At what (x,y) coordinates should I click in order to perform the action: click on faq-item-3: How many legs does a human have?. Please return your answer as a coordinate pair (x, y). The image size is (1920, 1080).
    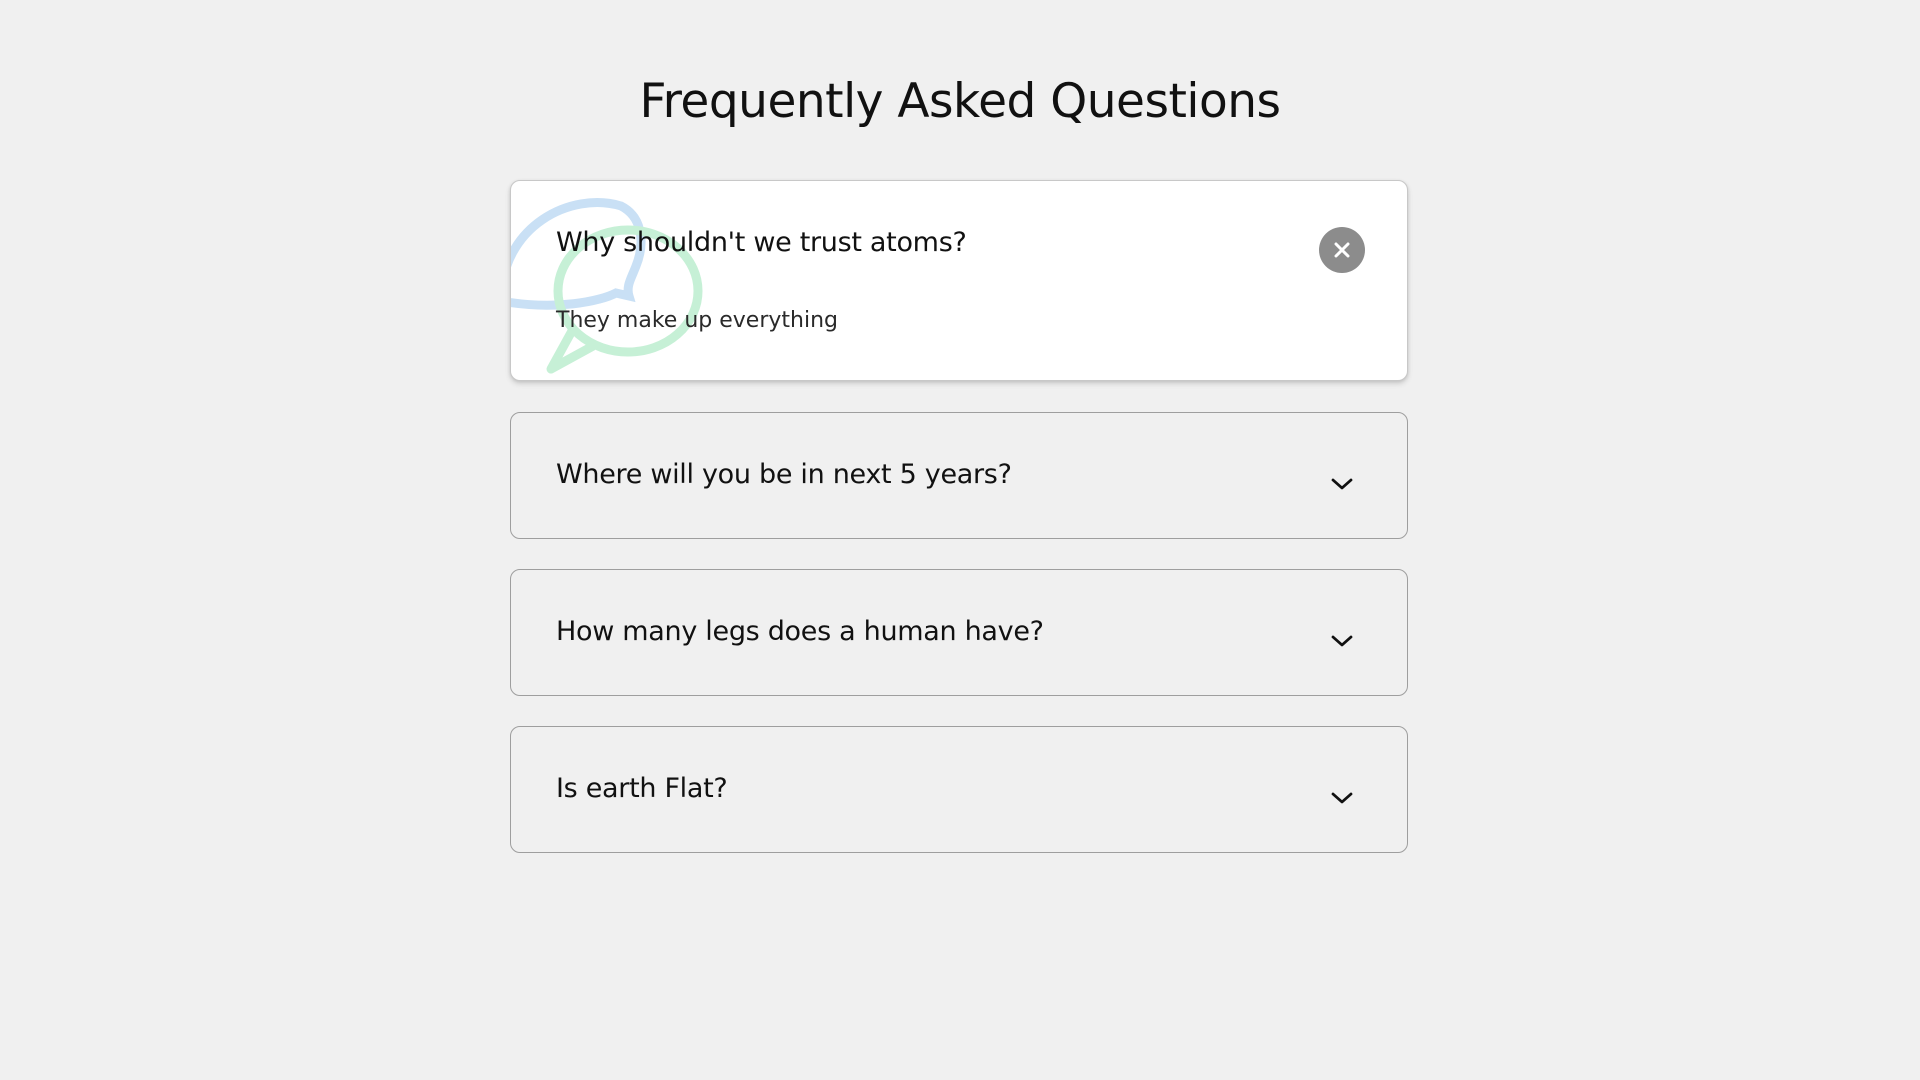
    Looking at the image, I should click on (959, 632).